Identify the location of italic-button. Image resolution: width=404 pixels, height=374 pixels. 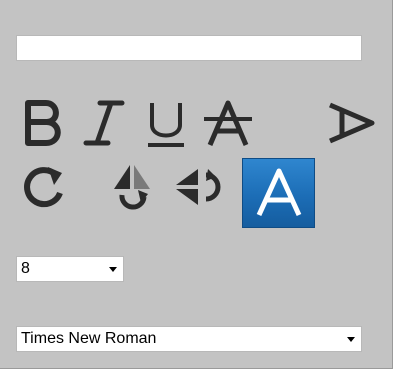
(104, 123).